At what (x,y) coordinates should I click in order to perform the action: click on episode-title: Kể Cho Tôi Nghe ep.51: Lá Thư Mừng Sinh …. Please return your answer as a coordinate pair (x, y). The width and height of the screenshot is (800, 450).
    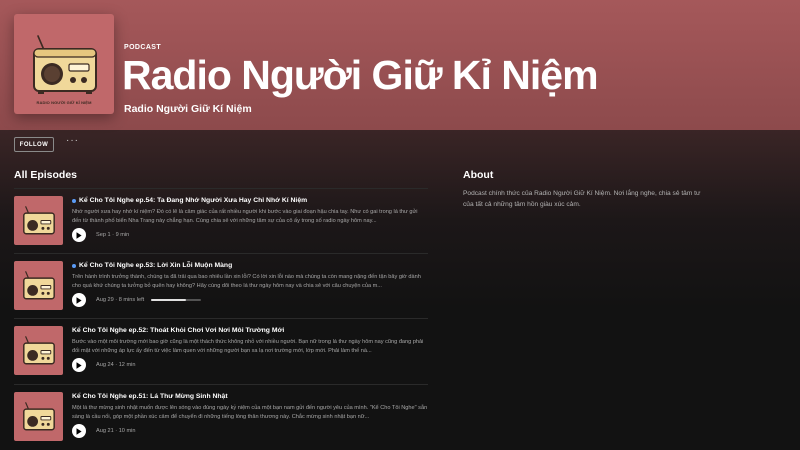
    Looking at the image, I should click on (150, 396).